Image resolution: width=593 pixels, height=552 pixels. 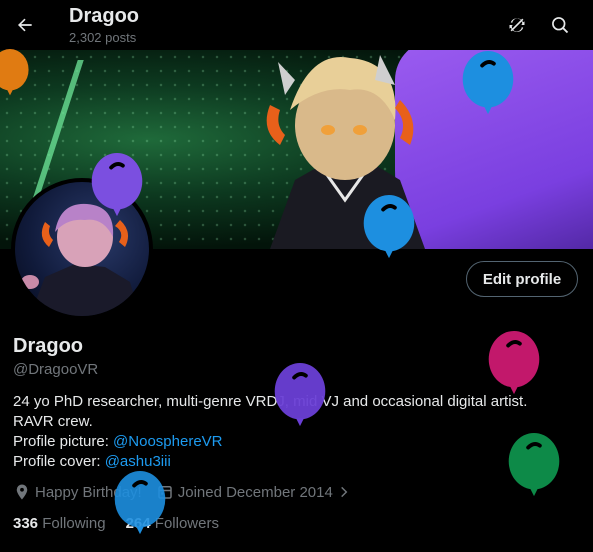 I want to click on edit-profile-button: Edit profile, so click(x=522, y=279).